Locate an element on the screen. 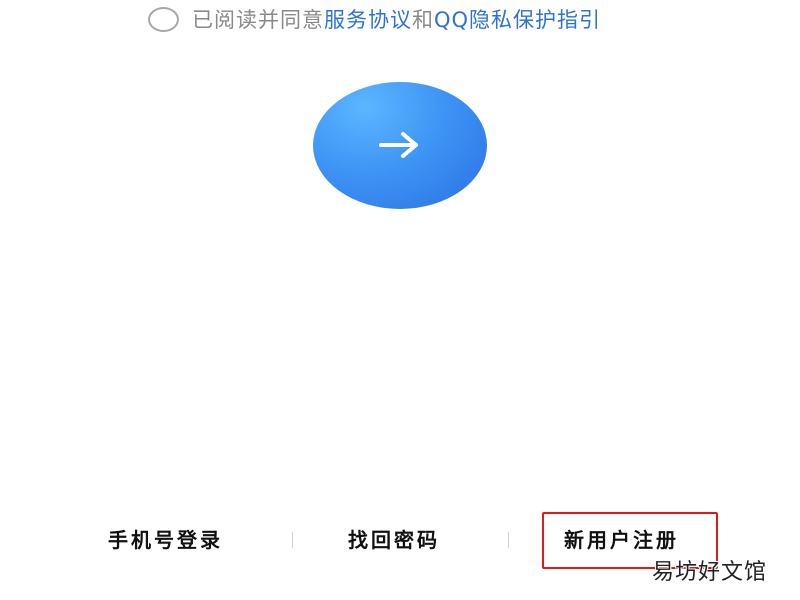 This screenshot has height=600, width=800. phone-login-link: 手机号登录 is located at coordinates (165, 538).